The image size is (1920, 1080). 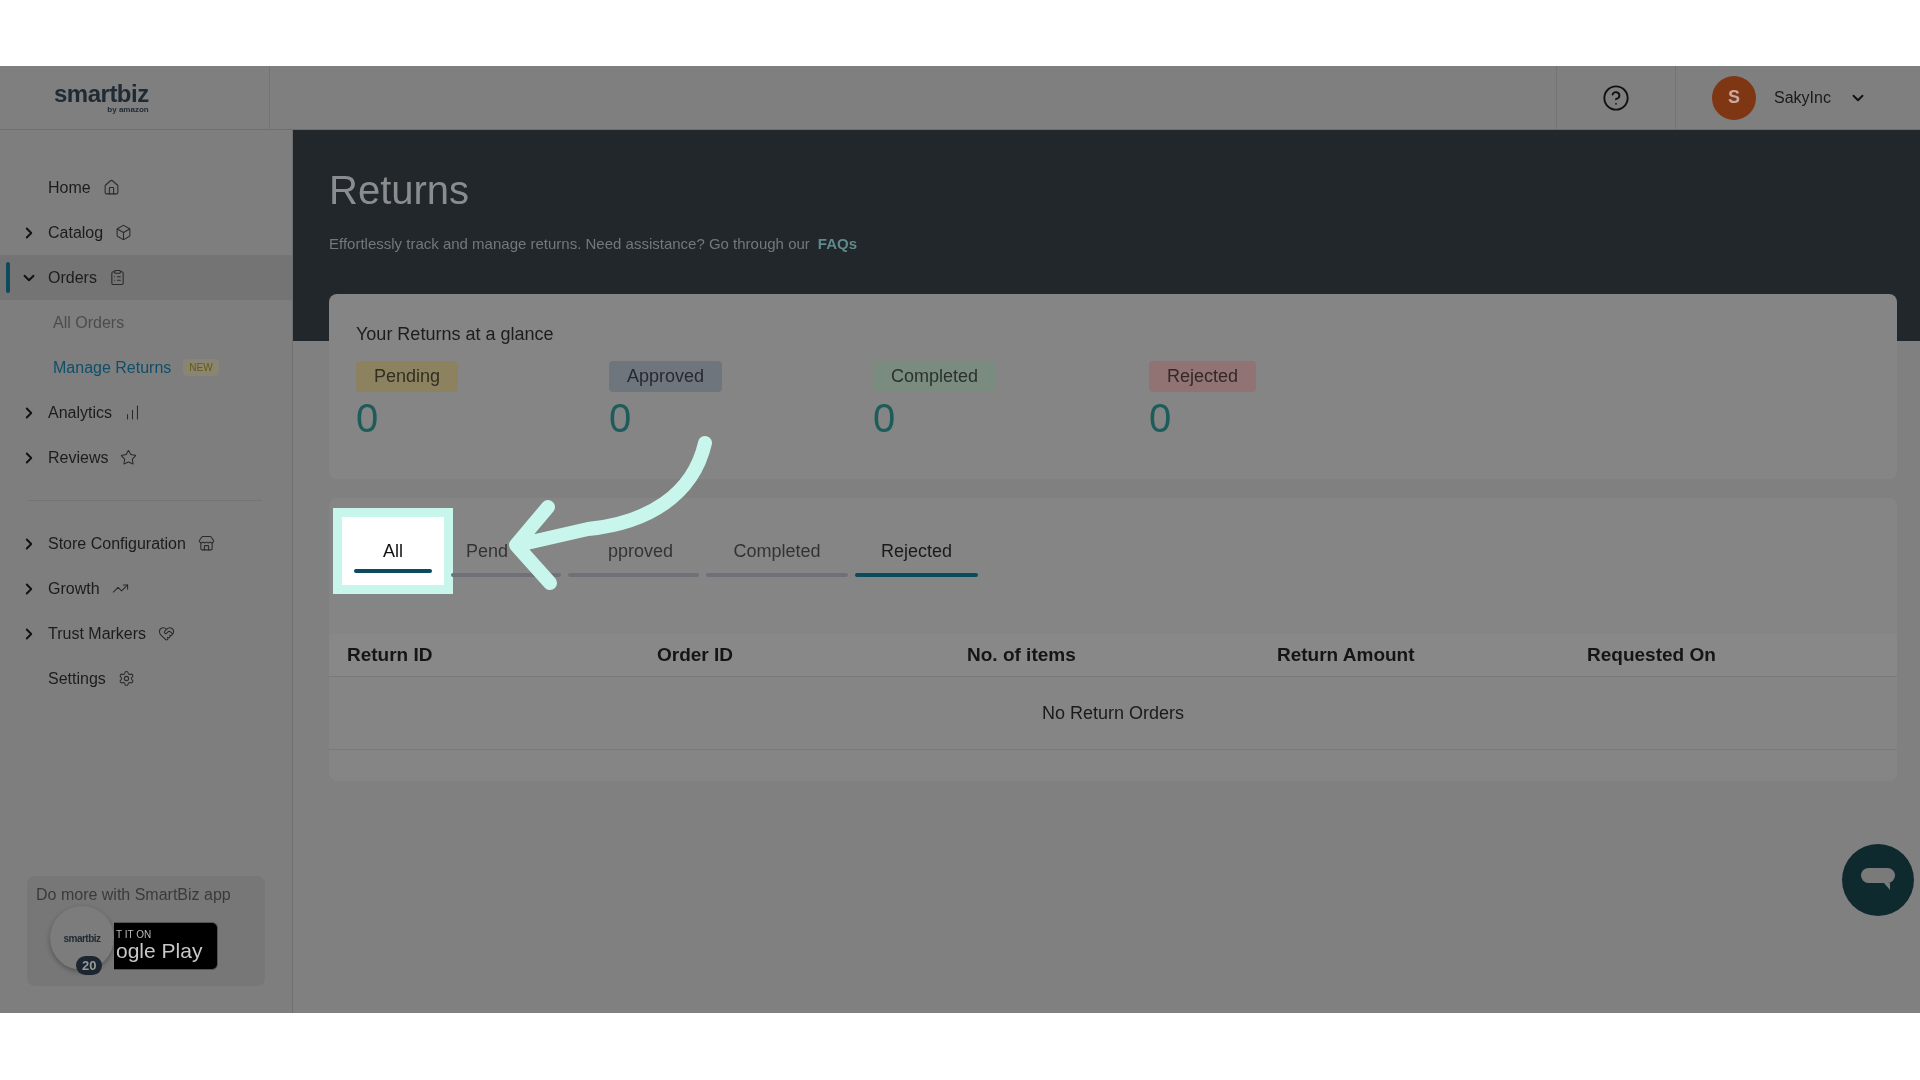 I want to click on clipboard-icon, so click(x=117, y=277).